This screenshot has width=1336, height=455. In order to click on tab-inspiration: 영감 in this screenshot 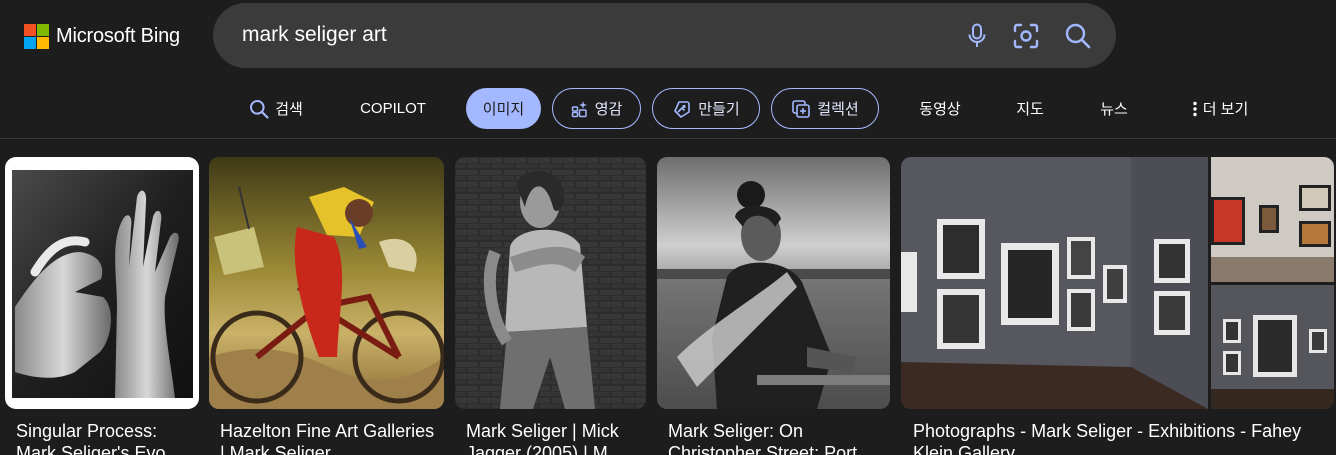, I will do `click(596, 108)`.